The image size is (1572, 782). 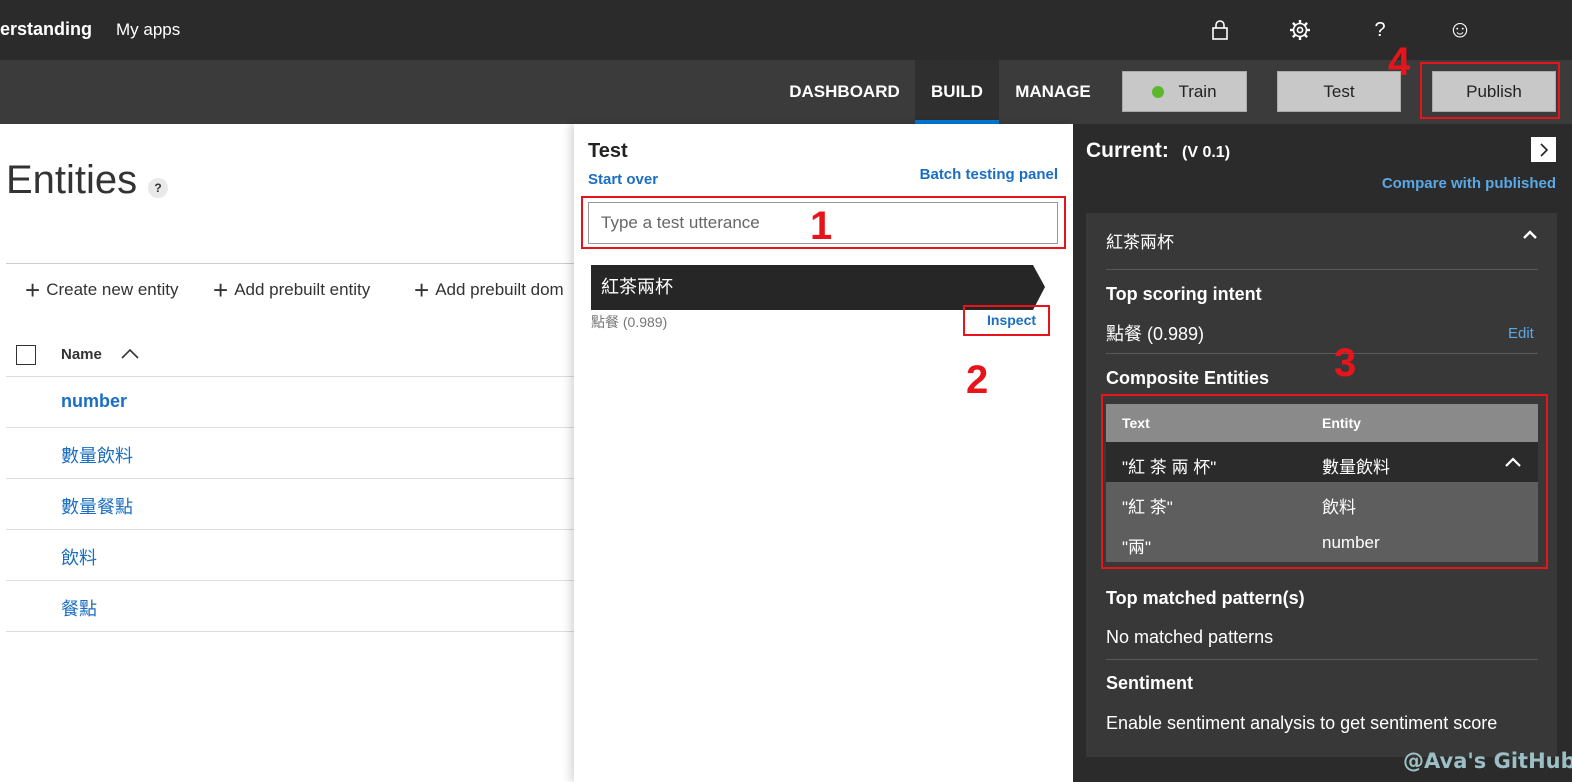 I want to click on table-row: 數量飲料, so click(x=290, y=452).